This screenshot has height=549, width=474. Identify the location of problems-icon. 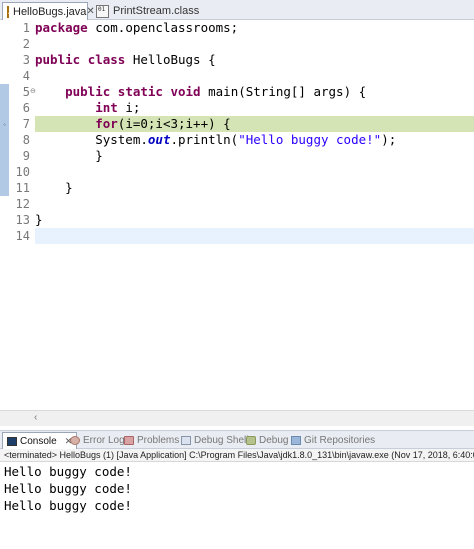
(129, 440).